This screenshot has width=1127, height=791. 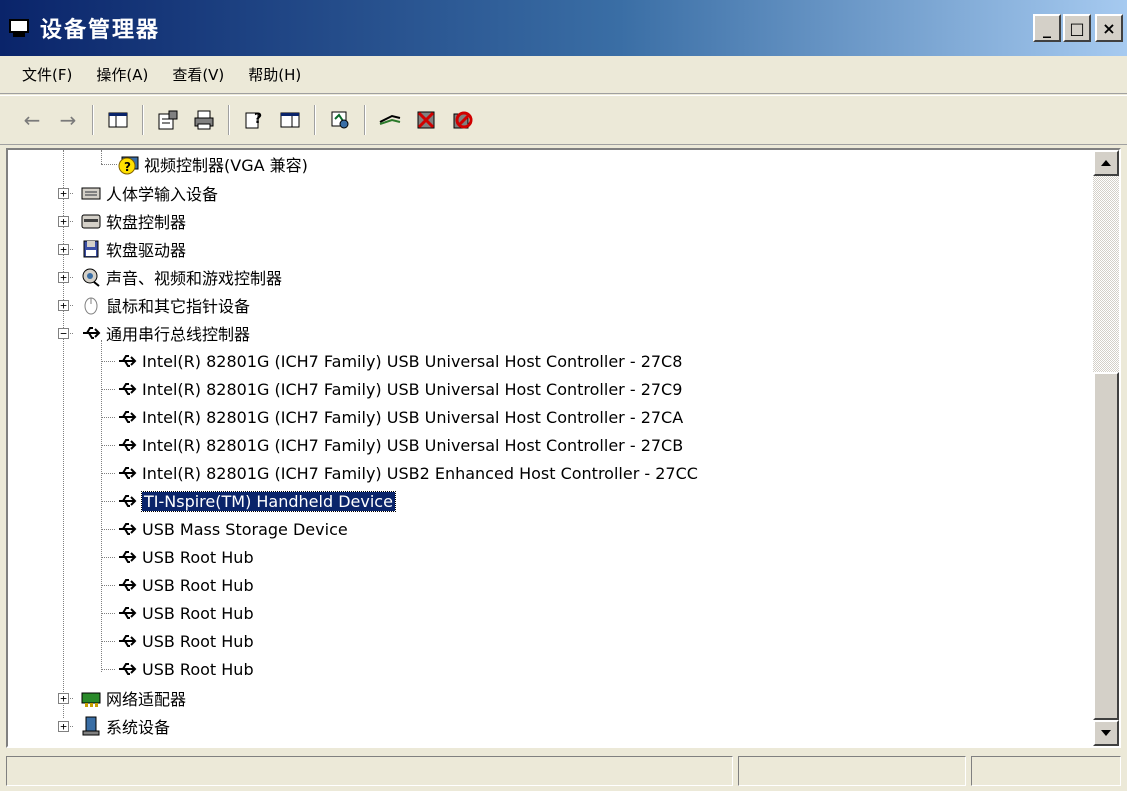 I want to click on console-tree-icon, so click(x=118, y=120).